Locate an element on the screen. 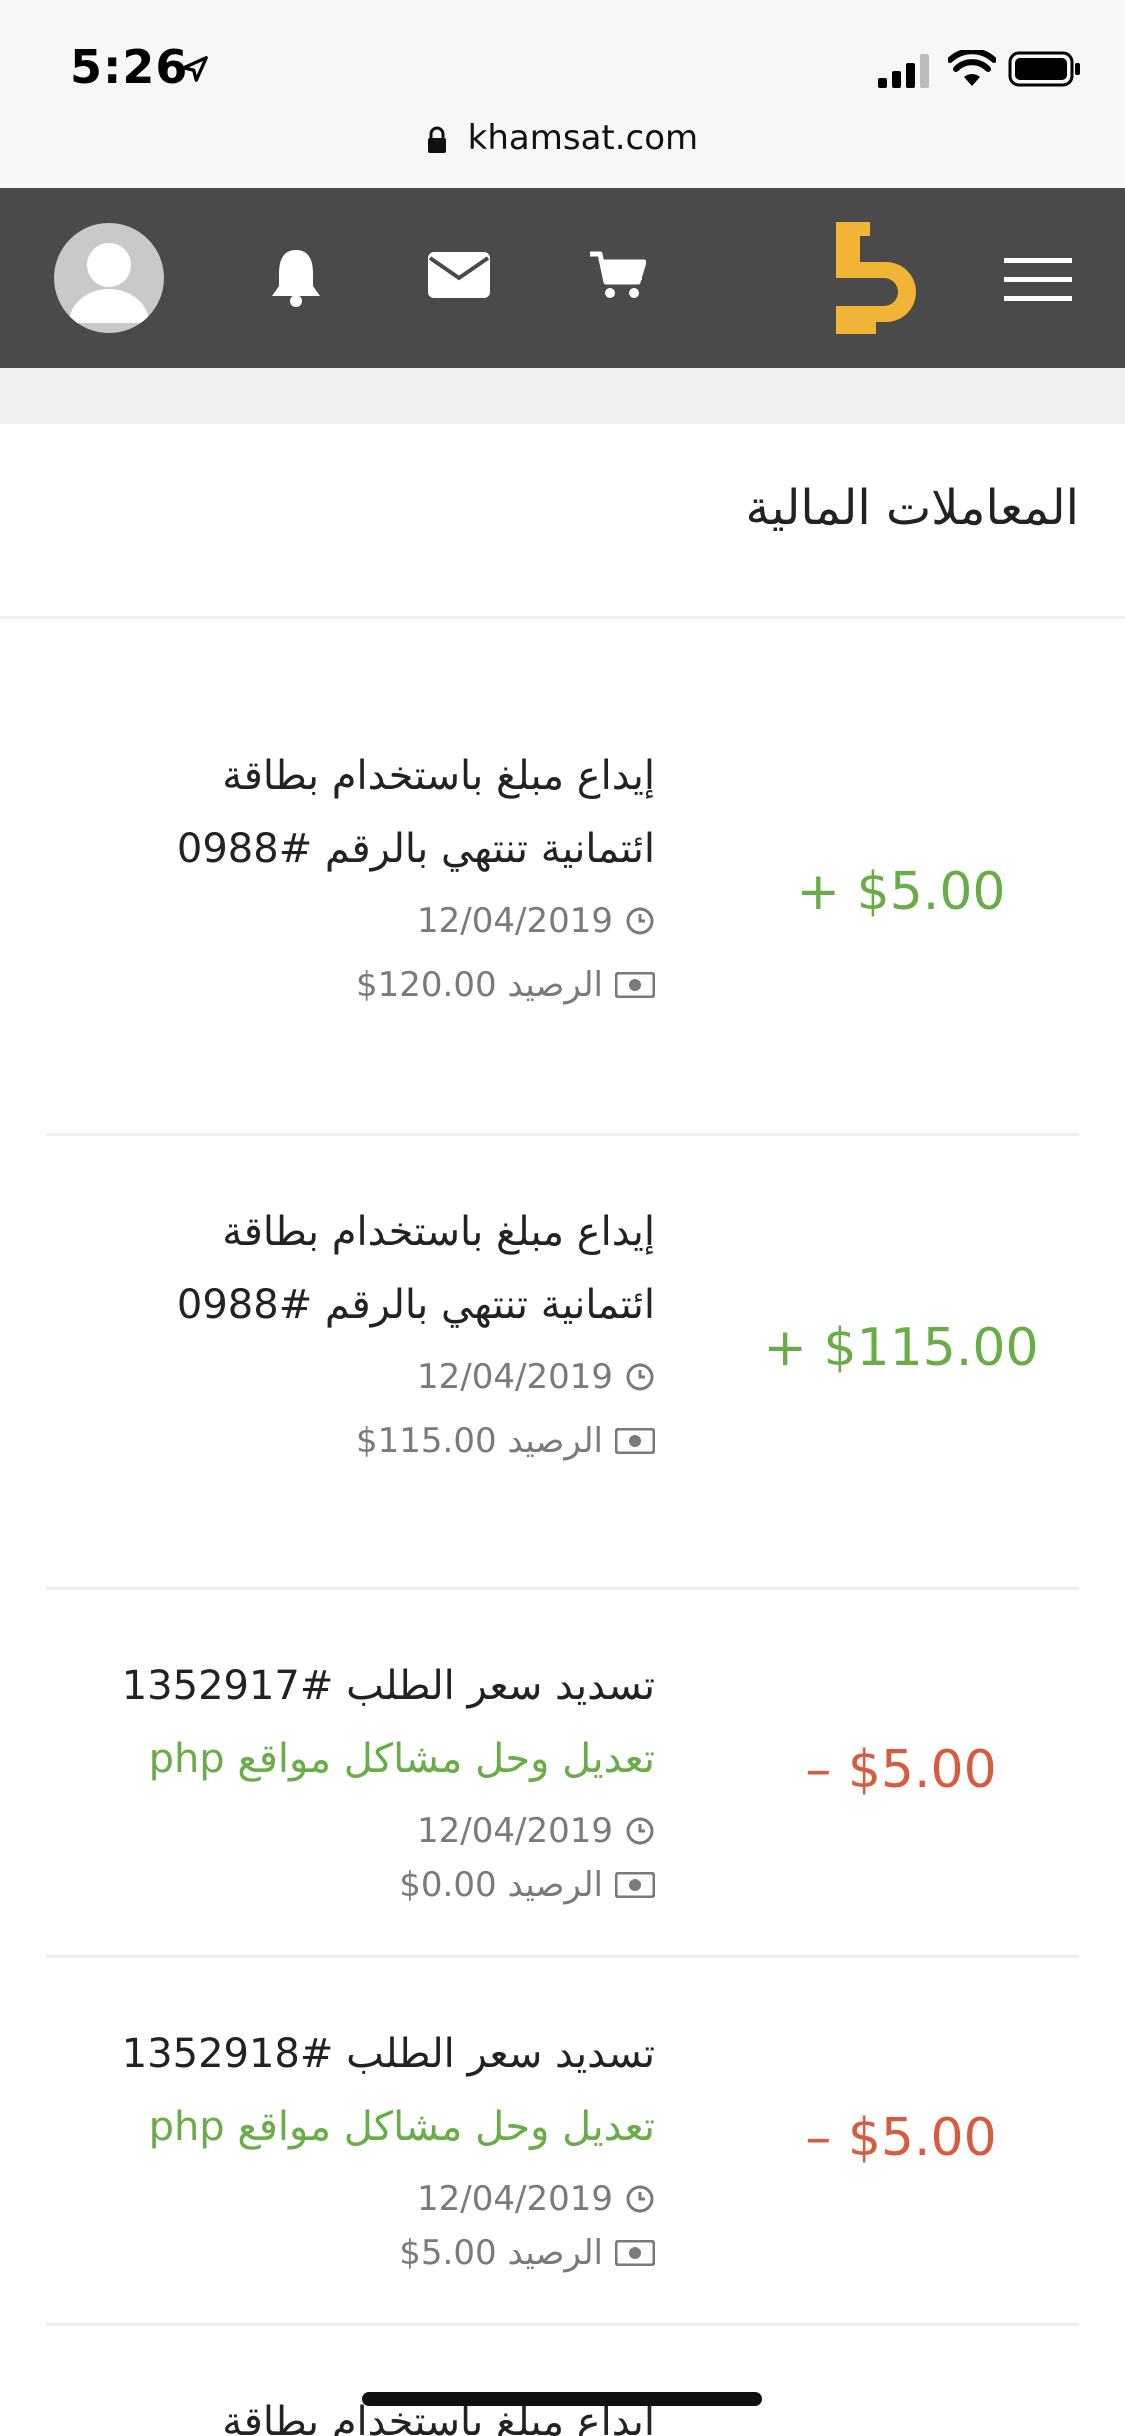 The height and width of the screenshot is (2436, 1125). cart-icon is located at coordinates (618, 275).